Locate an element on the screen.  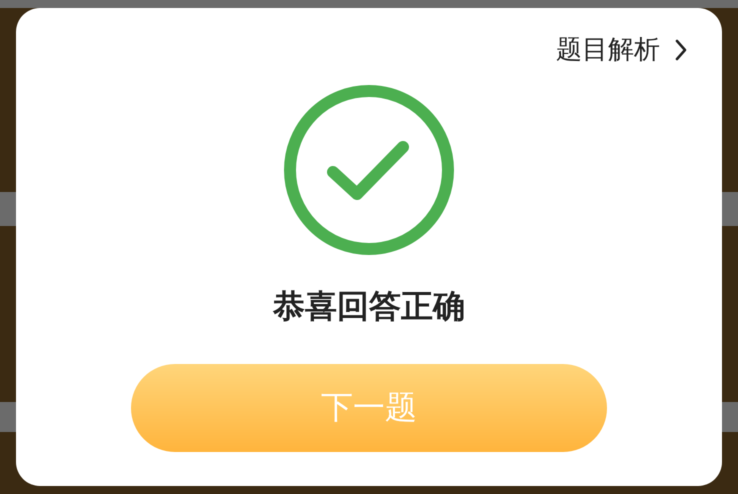
analysis-link: 题目解析 is located at coordinates (622, 50).